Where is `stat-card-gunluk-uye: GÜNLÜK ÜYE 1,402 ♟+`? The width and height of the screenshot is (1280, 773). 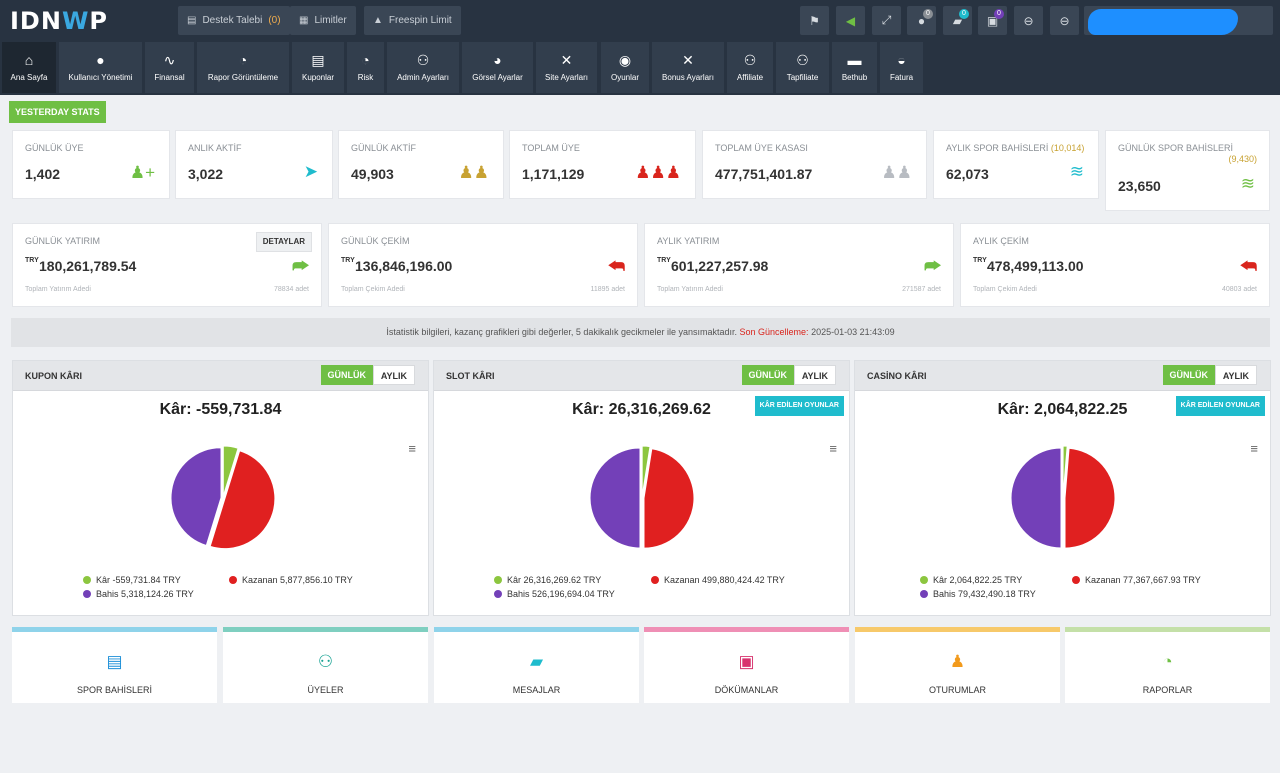
stat-card-gunluk-uye: GÜNLÜK ÜYE 1,402 ♟+ is located at coordinates (91, 164).